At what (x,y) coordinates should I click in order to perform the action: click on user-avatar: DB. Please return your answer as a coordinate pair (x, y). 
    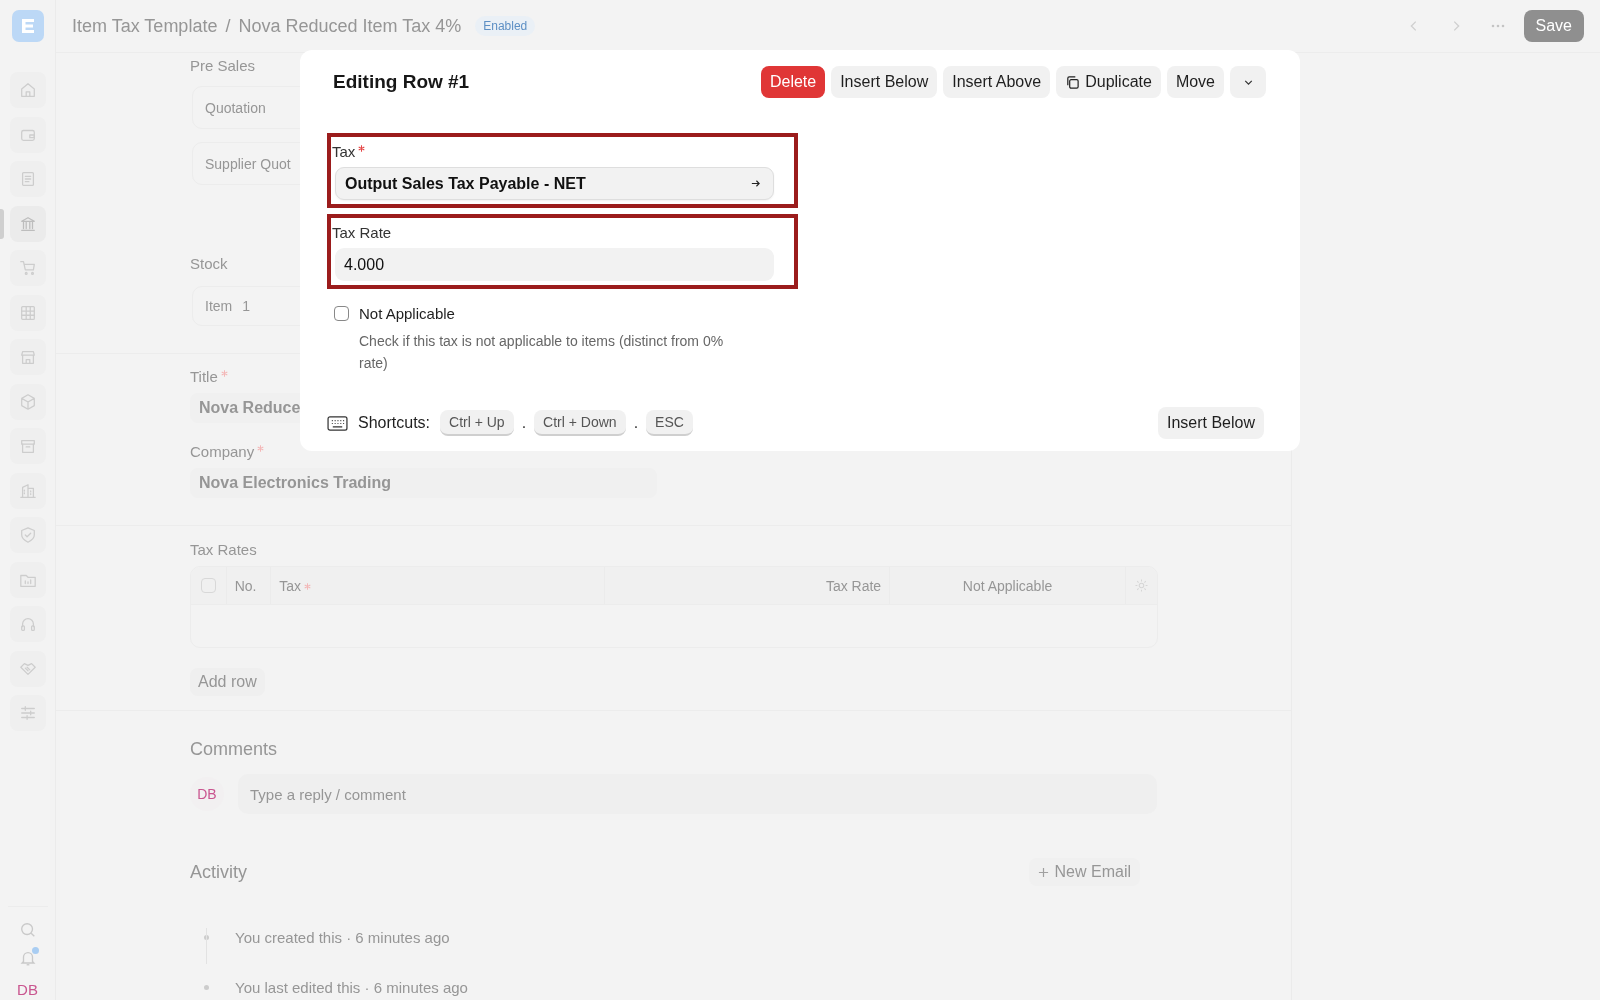
    Looking at the image, I should click on (27, 989).